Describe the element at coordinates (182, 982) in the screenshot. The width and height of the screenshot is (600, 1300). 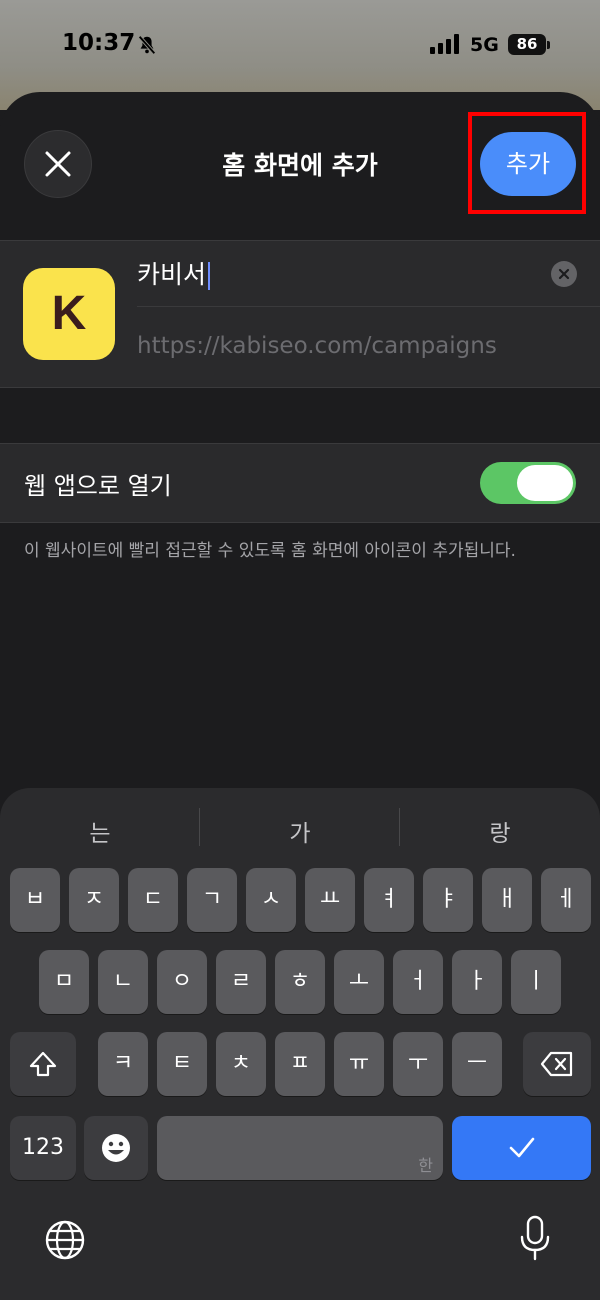
I see `key-row2-3: ㅇ` at that location.